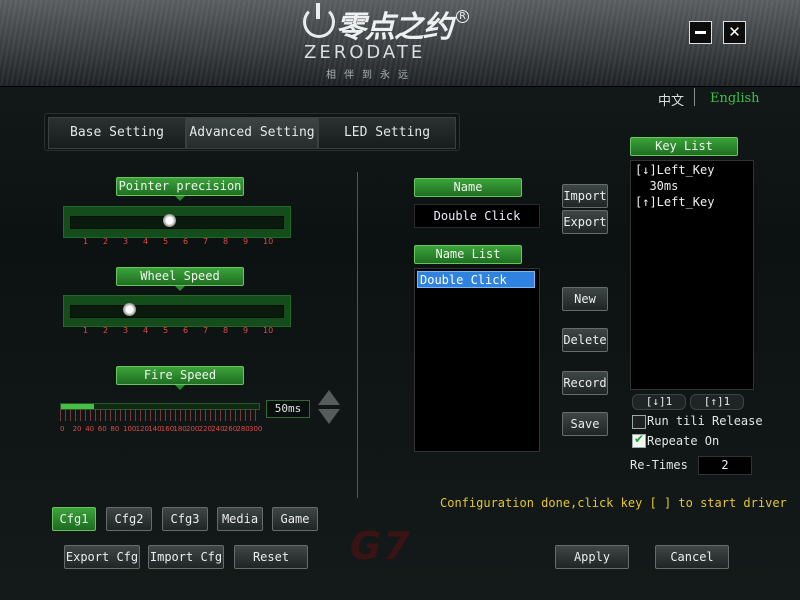 The width and height of the screenshot is (800, 600). I want to click on wheel-speed-knob, so click(129, 309).